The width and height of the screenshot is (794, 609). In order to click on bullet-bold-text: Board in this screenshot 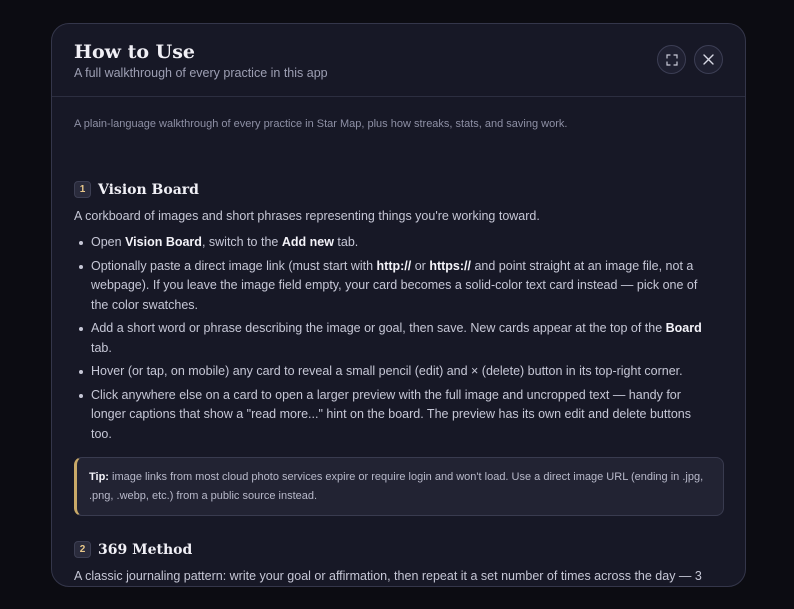, I will do `click(683, 328)`.